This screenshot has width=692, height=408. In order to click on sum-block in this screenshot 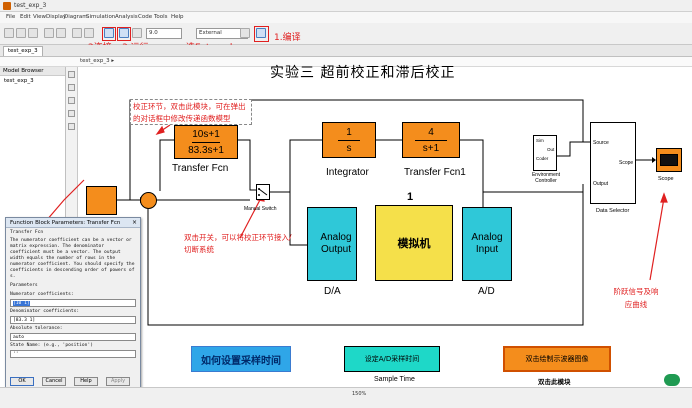, I will do `click(148, 200)`.